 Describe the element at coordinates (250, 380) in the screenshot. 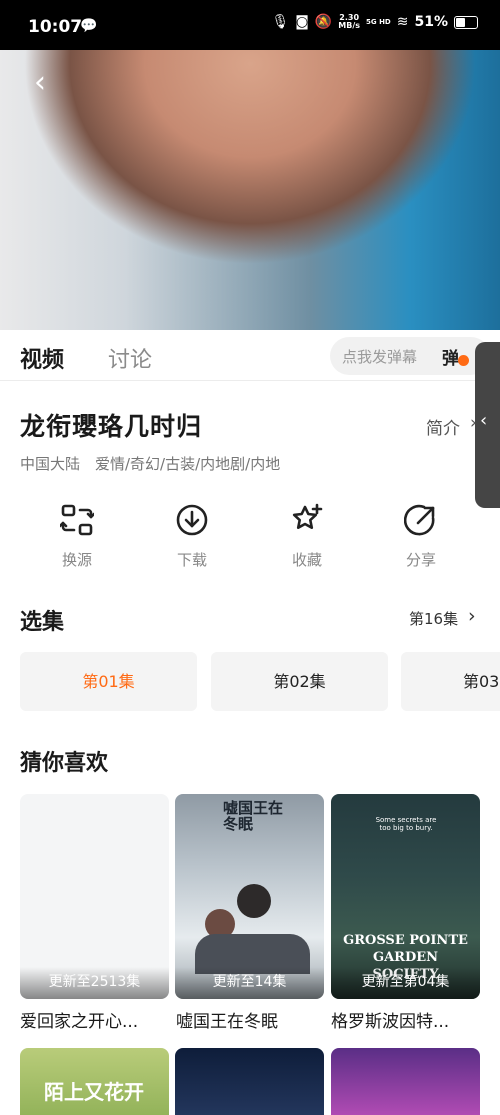

I see `divider` at that location.